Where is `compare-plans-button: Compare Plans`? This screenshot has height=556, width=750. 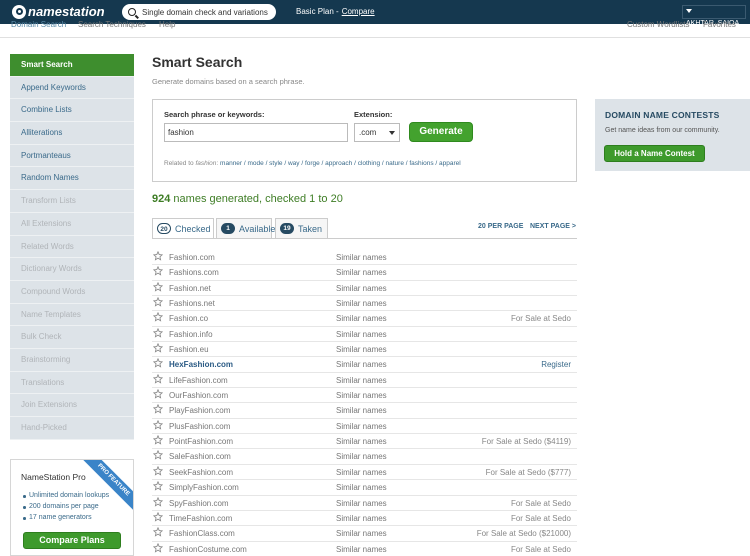 compare-plans-button: Compare Plans is located at coordinates (72, 540).